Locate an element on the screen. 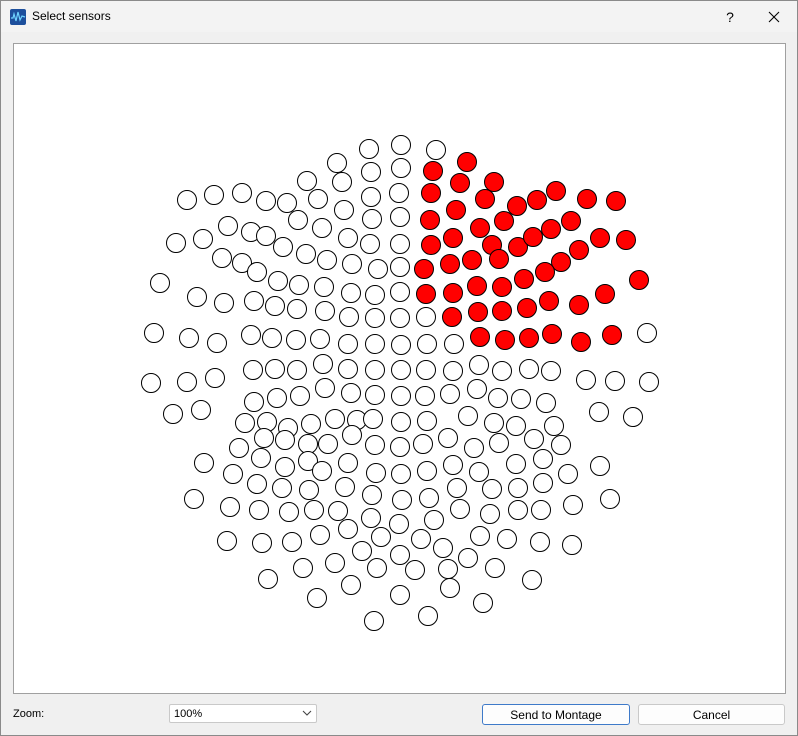 Image resolution: width=798 pixels, height=736 pixels. help-button: ? is located at coordinates (730, 16).